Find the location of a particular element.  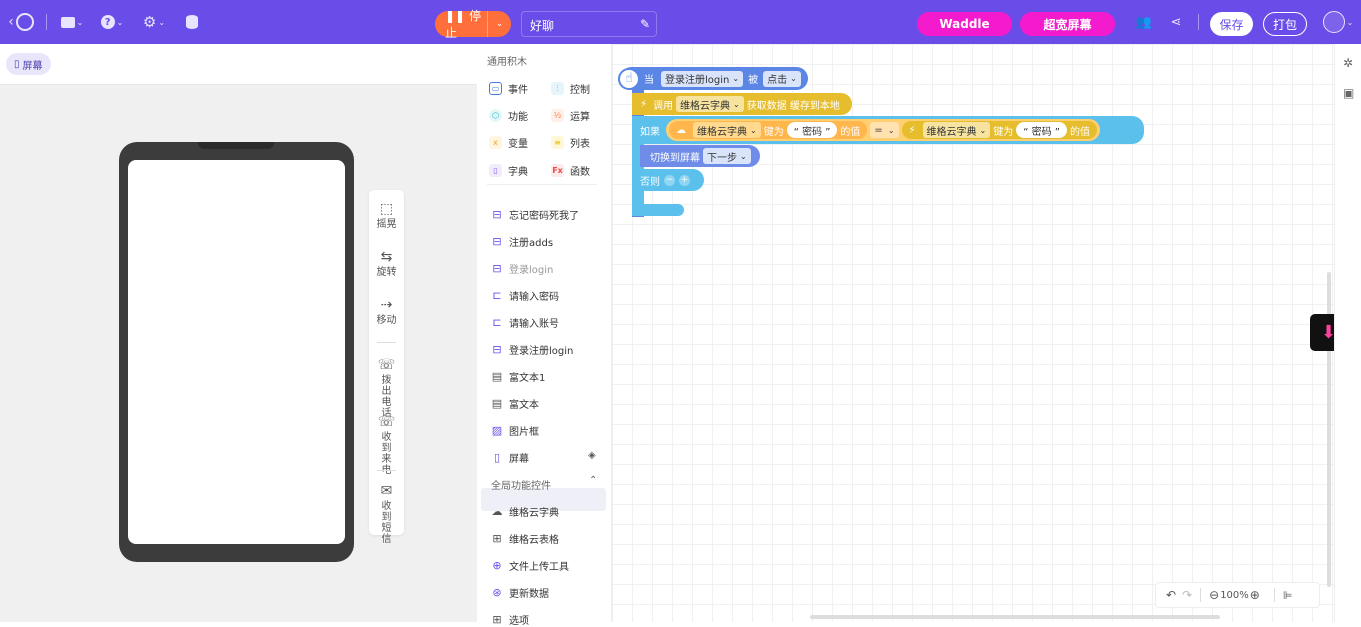

edit-icon: ✎ is located at coordinates (645, 24).